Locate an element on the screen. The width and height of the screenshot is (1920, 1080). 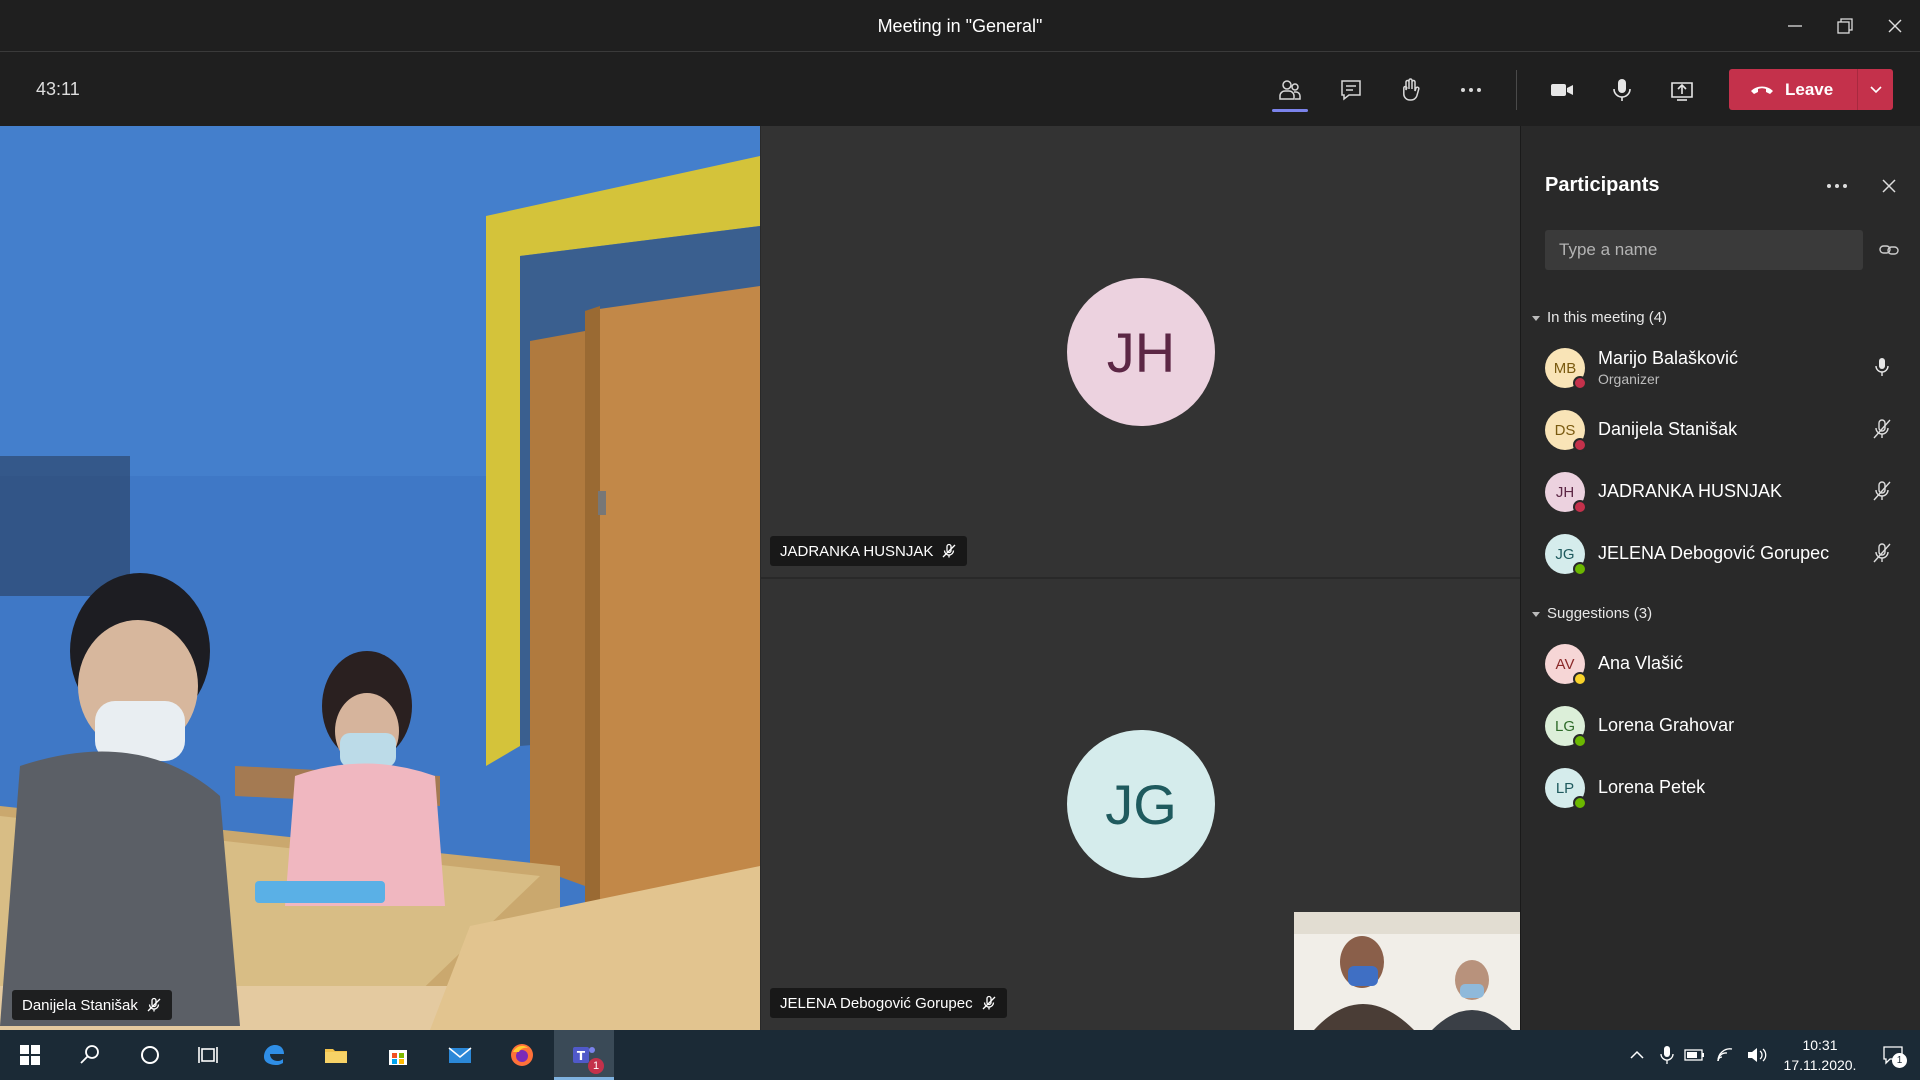
participant-row: JG JELENA Debogović Gorupec is located at coordinates (1720, 554).